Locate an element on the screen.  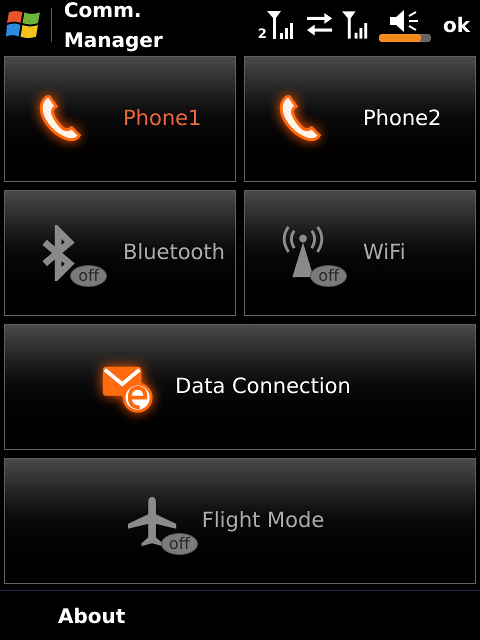
about-softkey: About is located at coordinates (92, 615).